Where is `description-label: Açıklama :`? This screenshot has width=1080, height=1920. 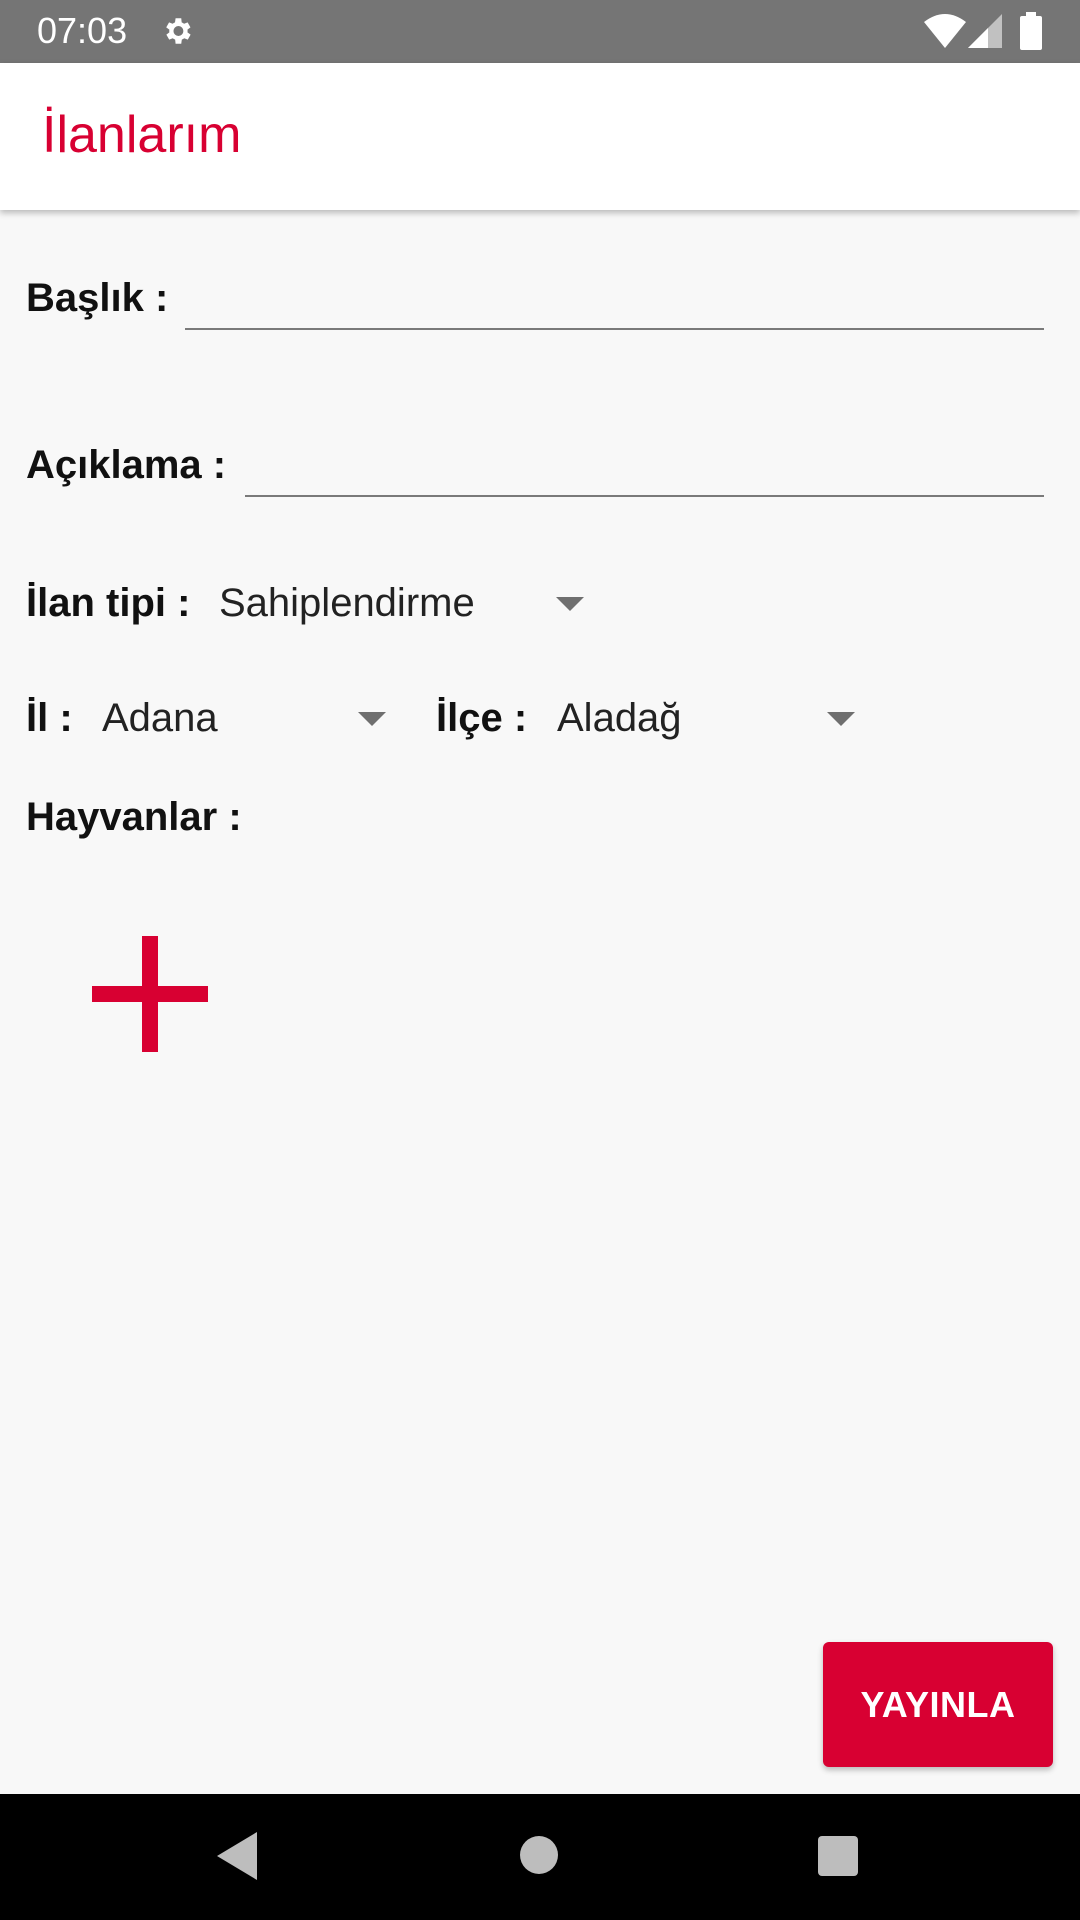
description-label: Açıklama : is located at coordinates (126, 465).